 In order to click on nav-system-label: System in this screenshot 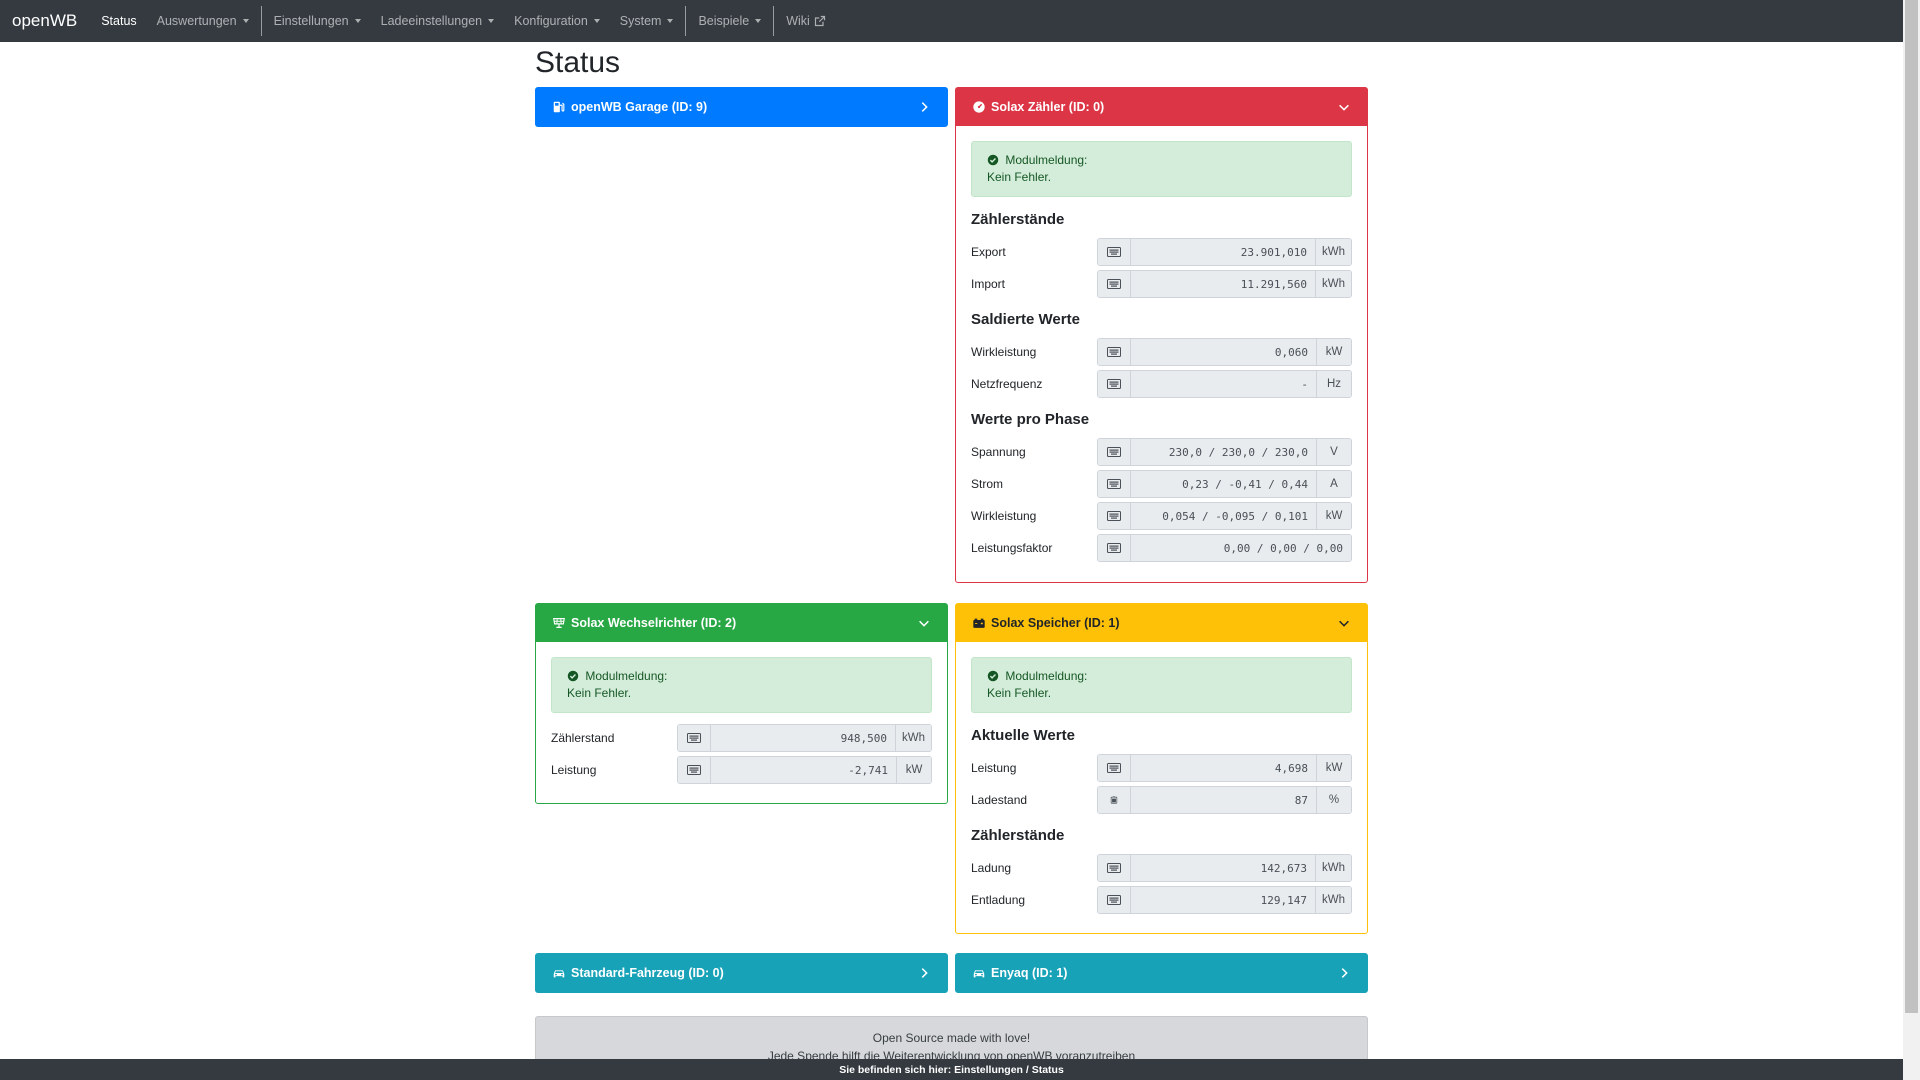, I will do `click(640, 21)`.